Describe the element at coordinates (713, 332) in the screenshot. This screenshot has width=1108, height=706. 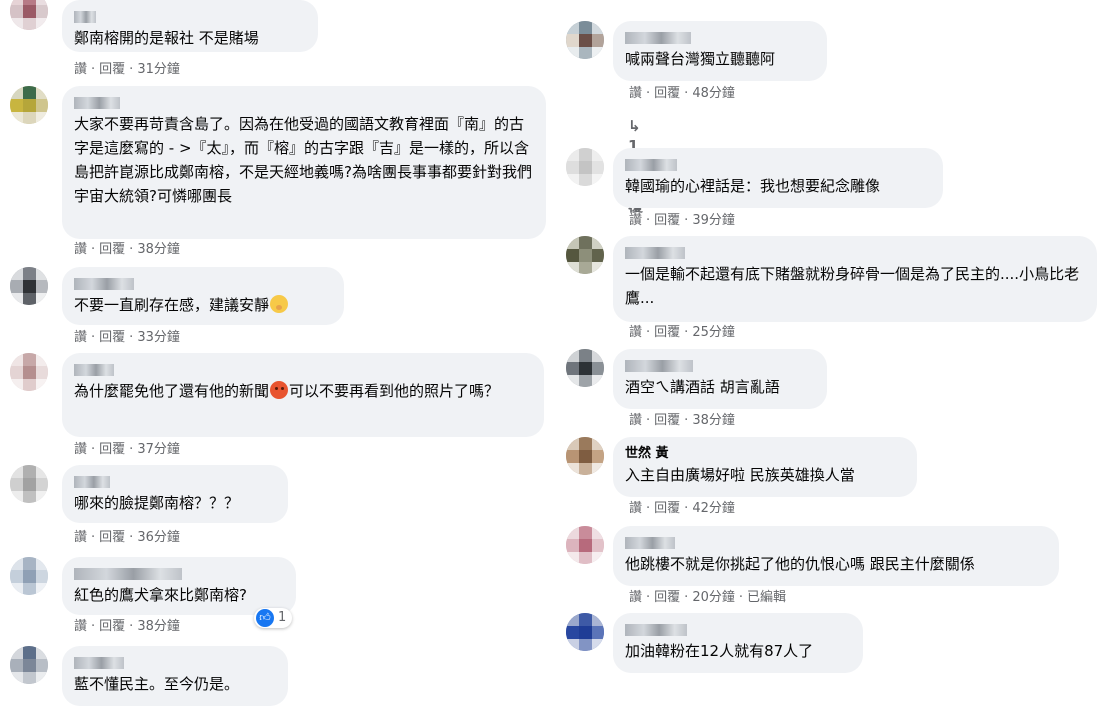
I see `timestamp: 25分鐘` at that location.